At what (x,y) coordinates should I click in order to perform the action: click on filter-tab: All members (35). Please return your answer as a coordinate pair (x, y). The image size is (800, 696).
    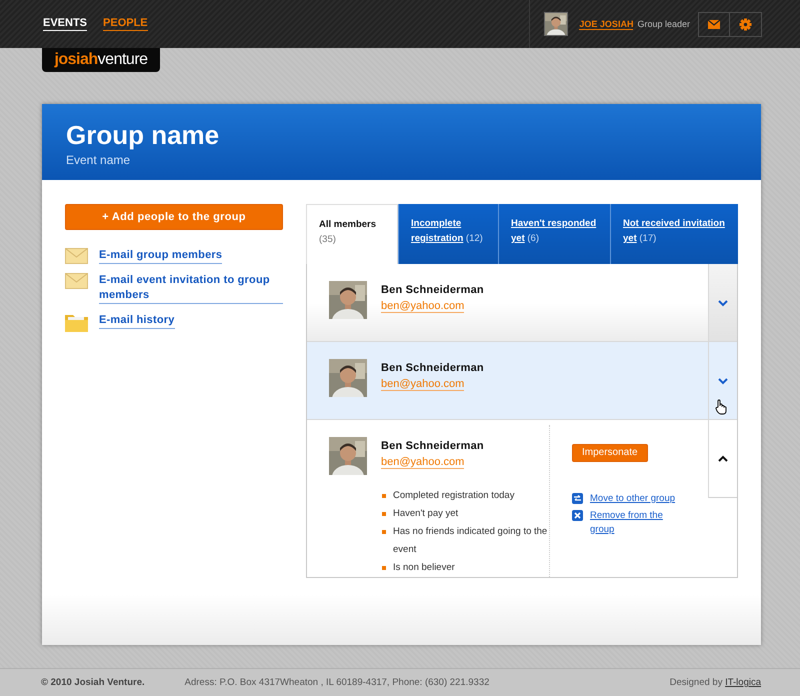
    Looking at the image, I should click on (352, 234).